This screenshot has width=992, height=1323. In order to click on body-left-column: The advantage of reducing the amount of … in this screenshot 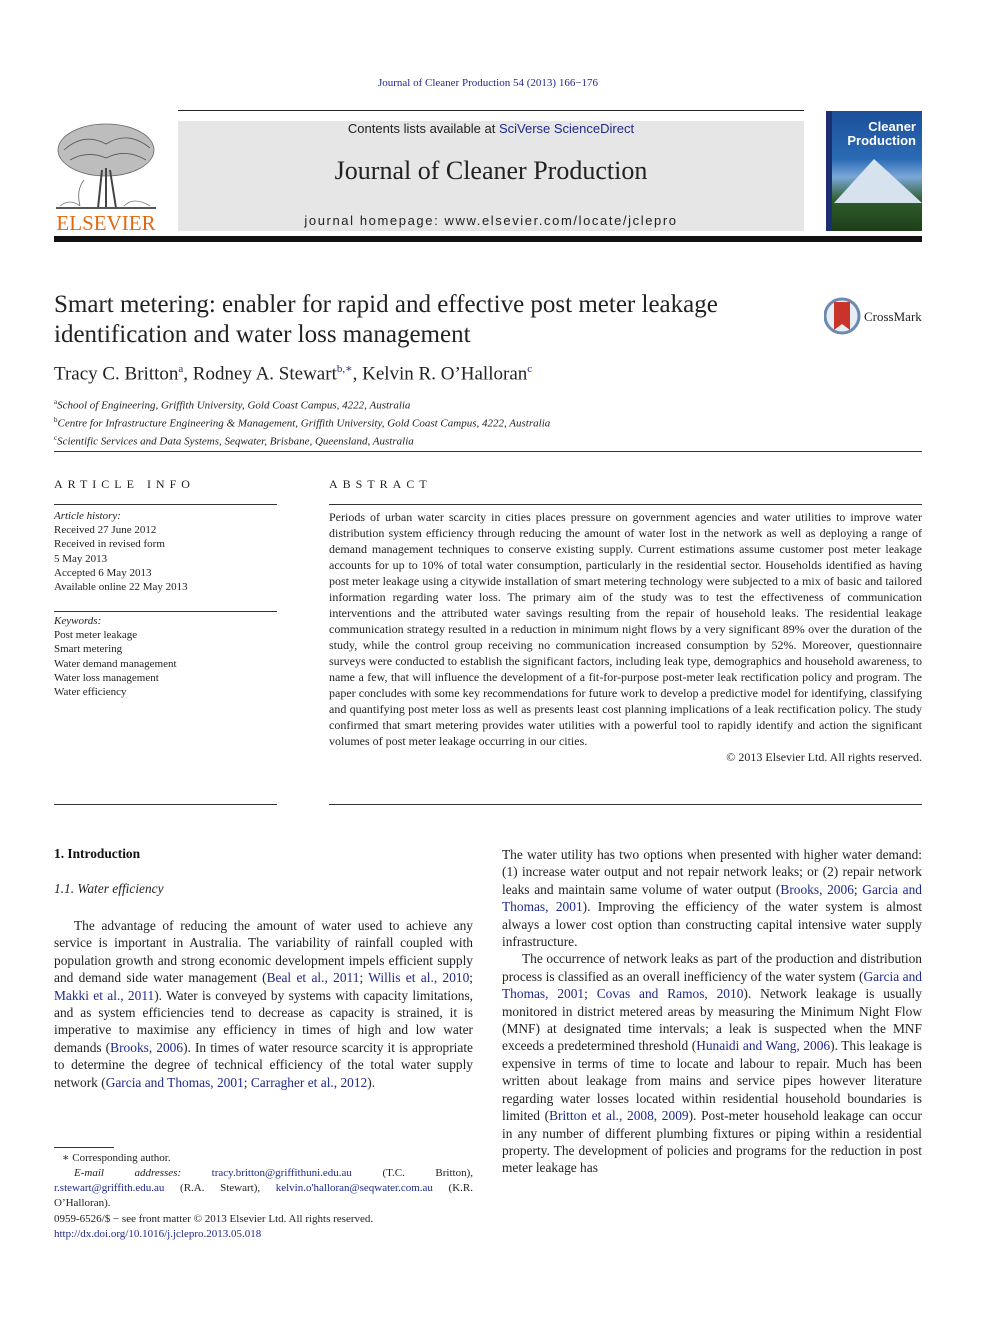, I will do `click(263, 1004)`.